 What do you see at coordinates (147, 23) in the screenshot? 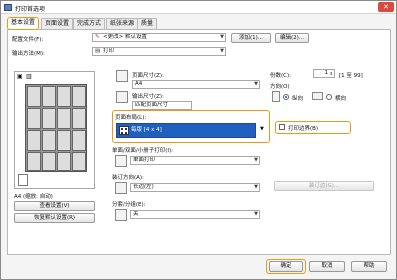
I see `tab-quality: 质量` at bounding box center [147, 23].